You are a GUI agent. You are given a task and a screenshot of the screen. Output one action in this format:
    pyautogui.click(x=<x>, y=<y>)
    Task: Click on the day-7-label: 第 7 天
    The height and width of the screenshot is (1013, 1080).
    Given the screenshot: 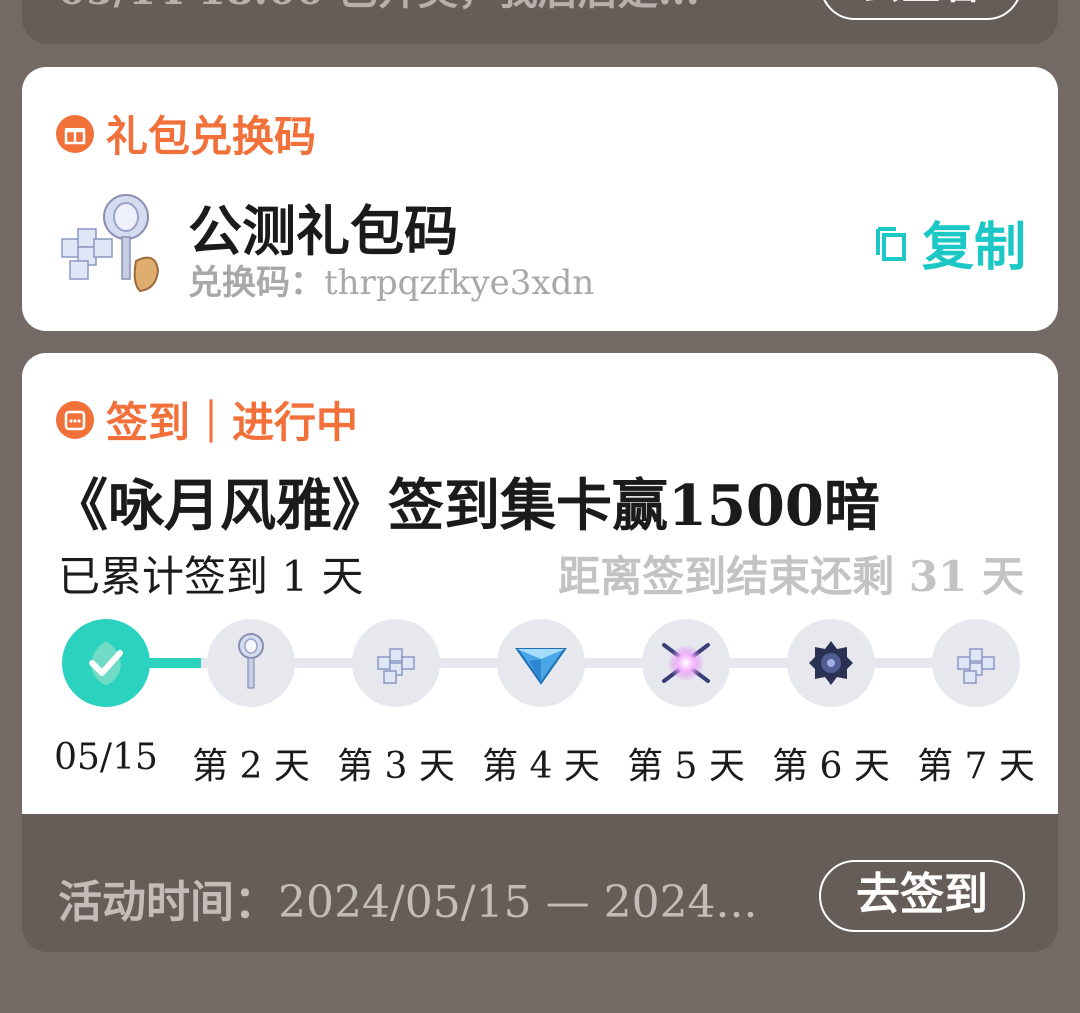 What is the action you would take?
    pyautogui.click(x=976, y=766)
    